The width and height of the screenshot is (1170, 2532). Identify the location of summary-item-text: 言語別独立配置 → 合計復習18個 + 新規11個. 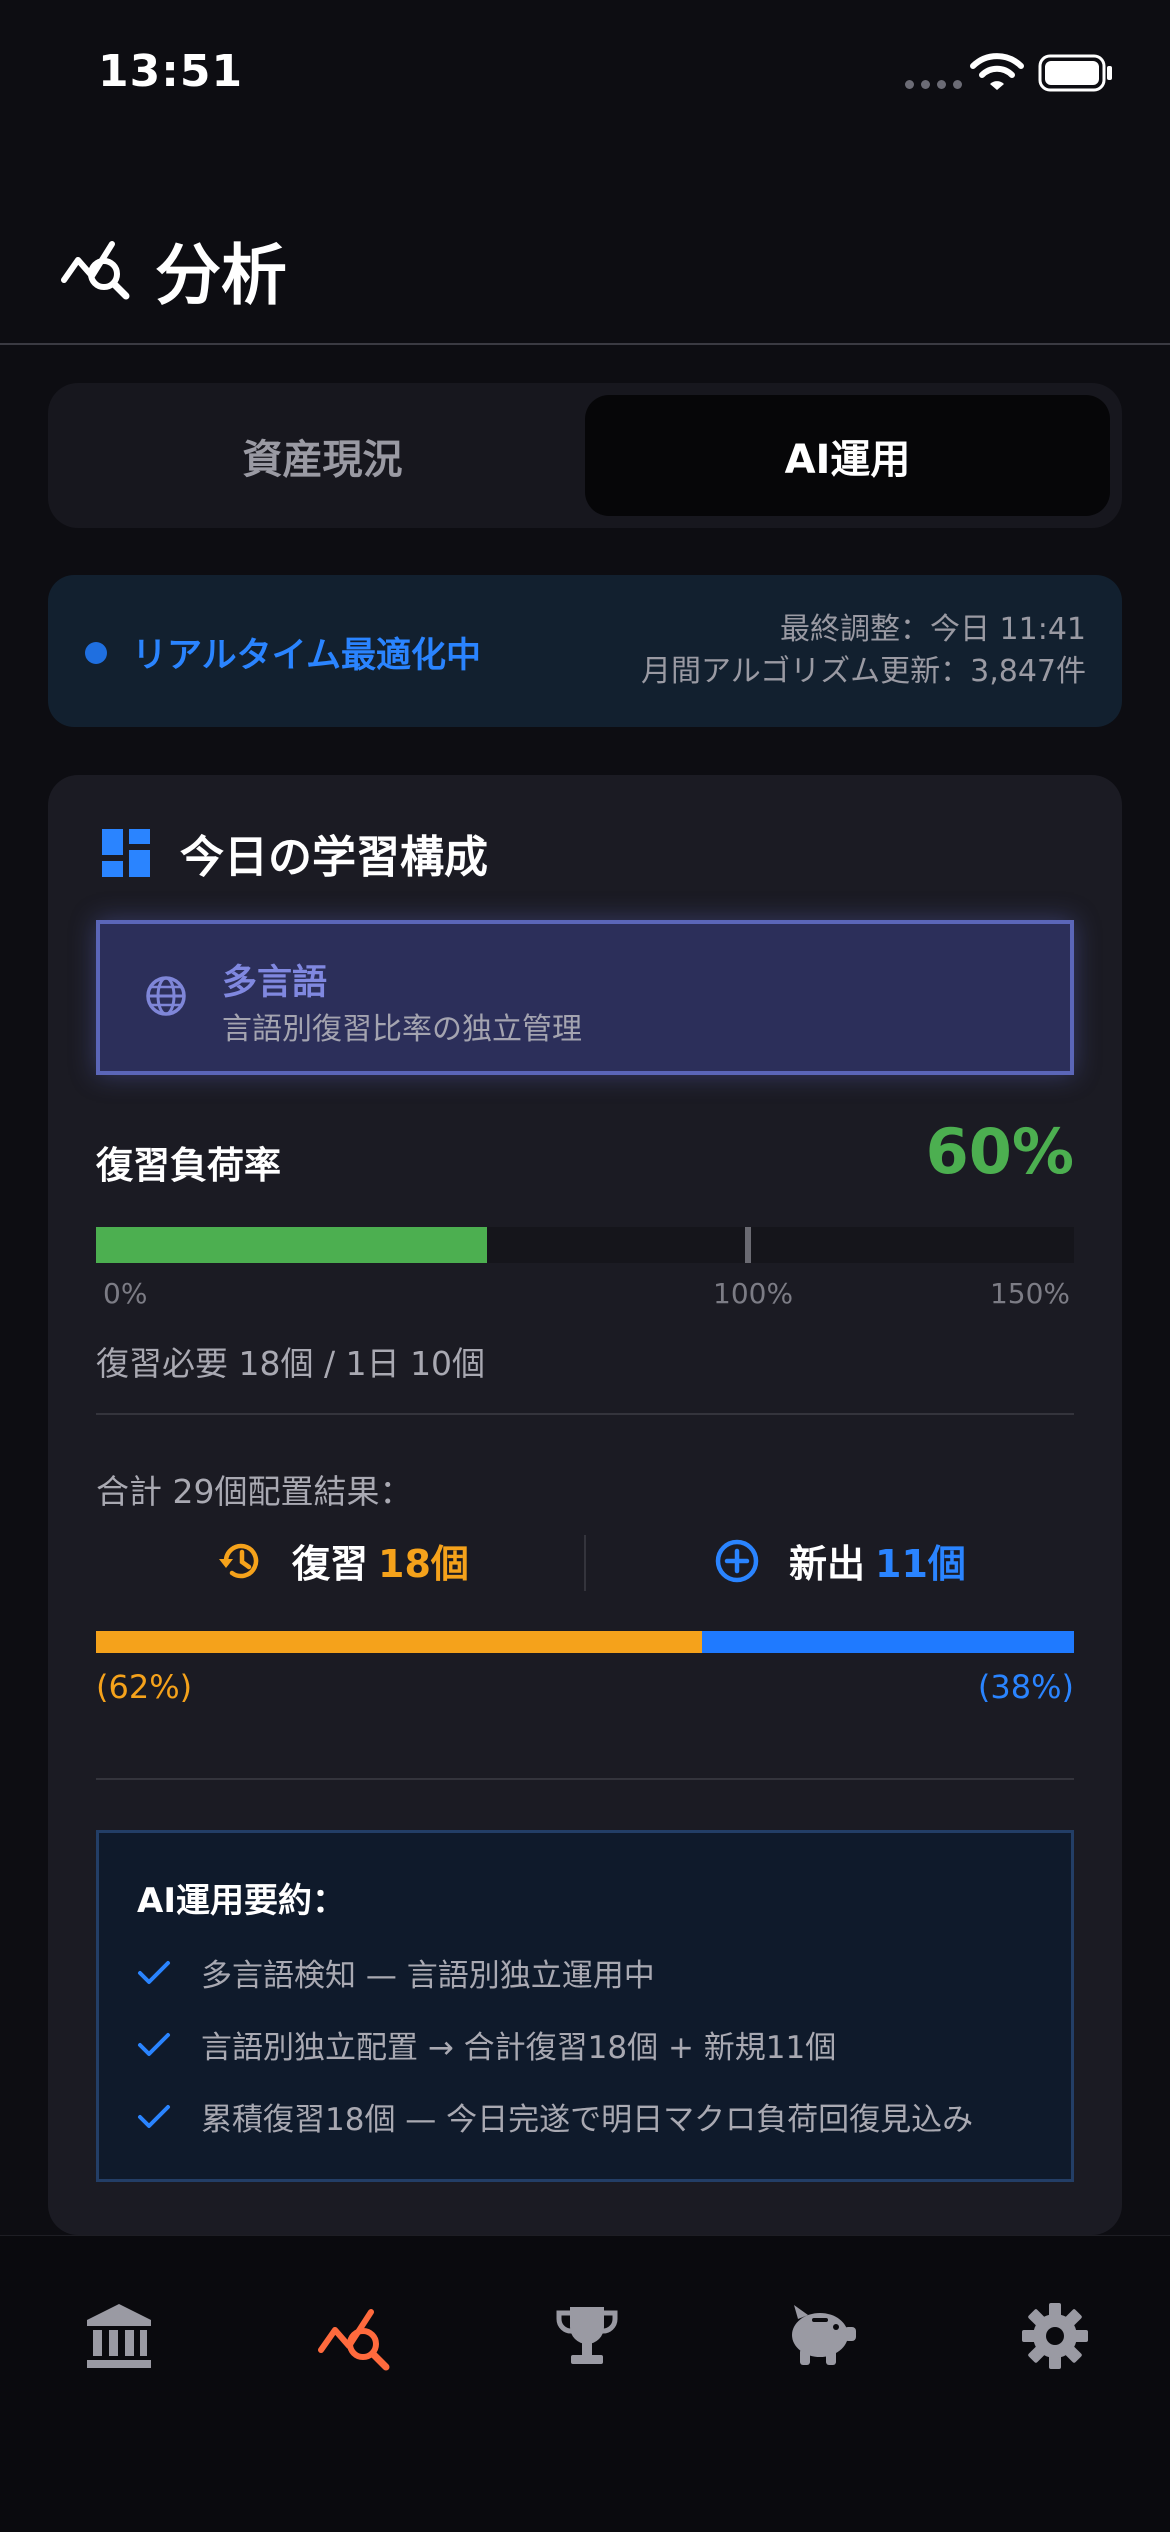
(519, 2048).